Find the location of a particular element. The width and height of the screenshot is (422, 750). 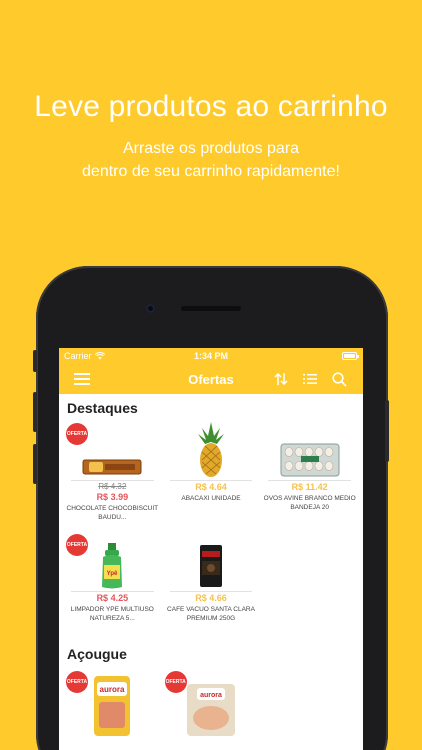

product-grid-acougue: OFERTA aurora OFERTA aurora is located at coordinates (211, 709).